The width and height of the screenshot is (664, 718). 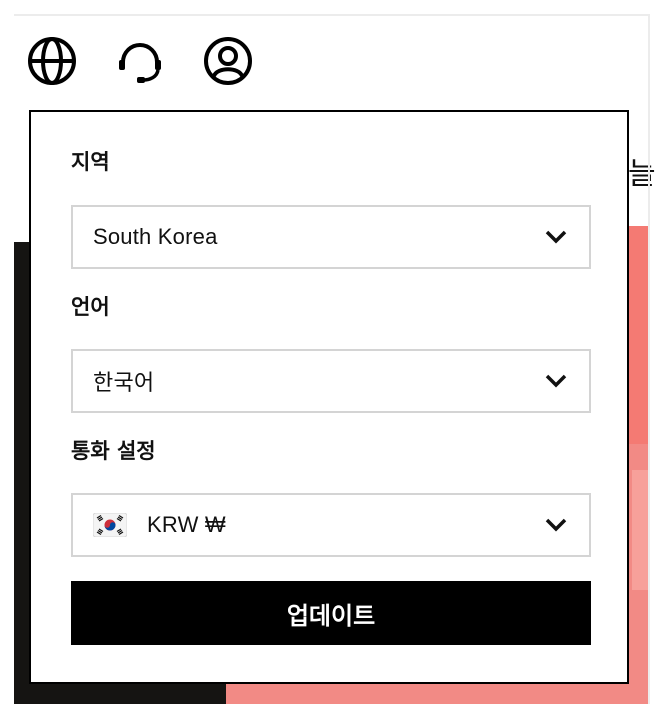 What do you see at coordinates (52, 61) in the screenshot?
I see `globe-icon` at bounding box center [52, 61].